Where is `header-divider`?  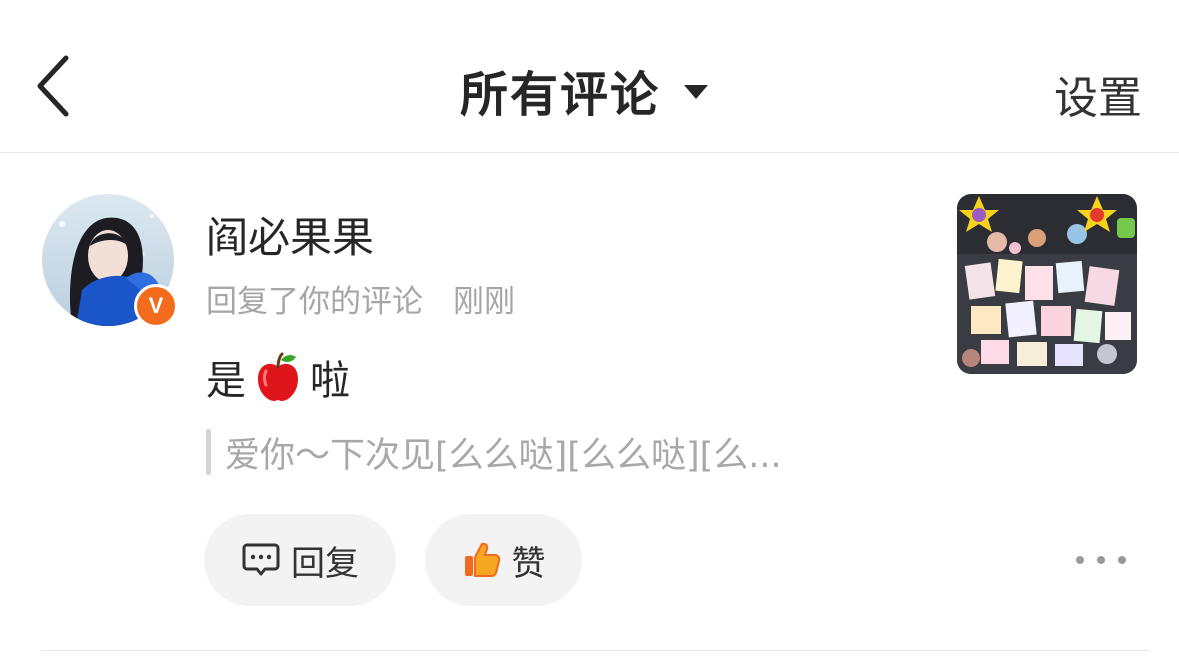
header-divider is located at coordinates (589, 152).